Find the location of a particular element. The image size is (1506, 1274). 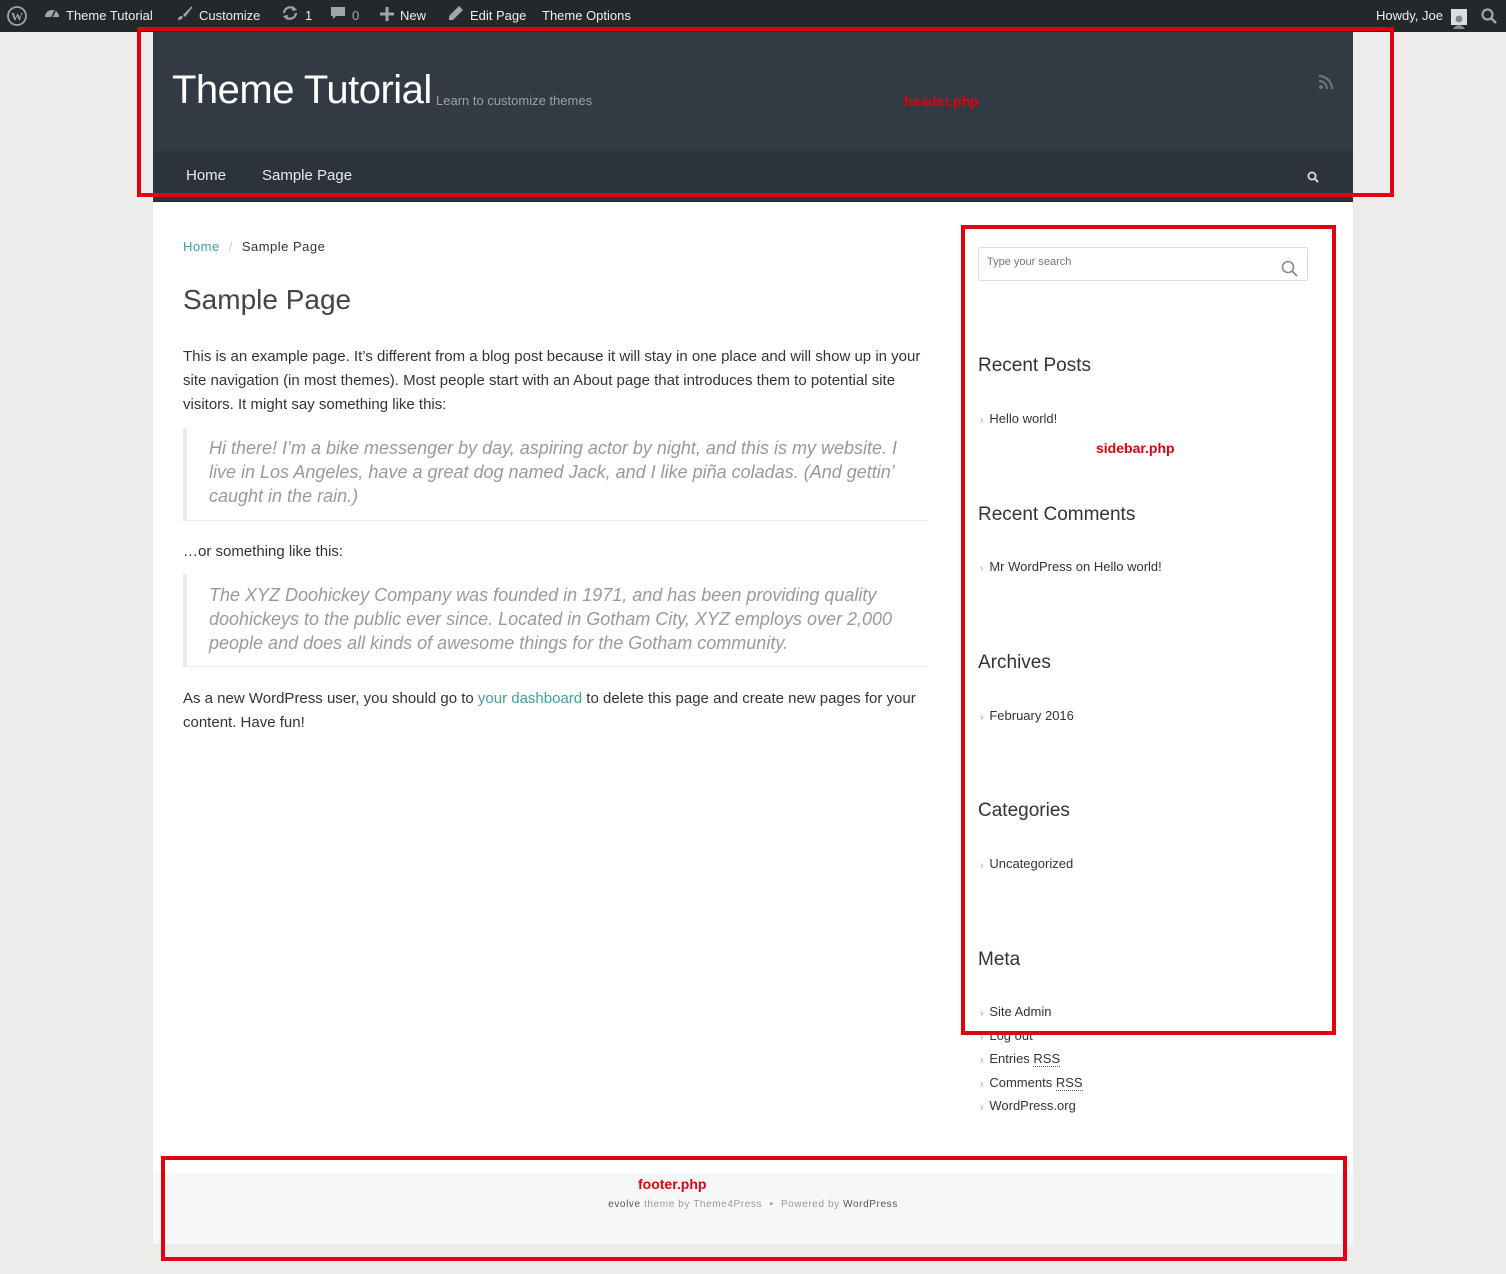

comments-count: 0 is located at coordinates (356, 15).